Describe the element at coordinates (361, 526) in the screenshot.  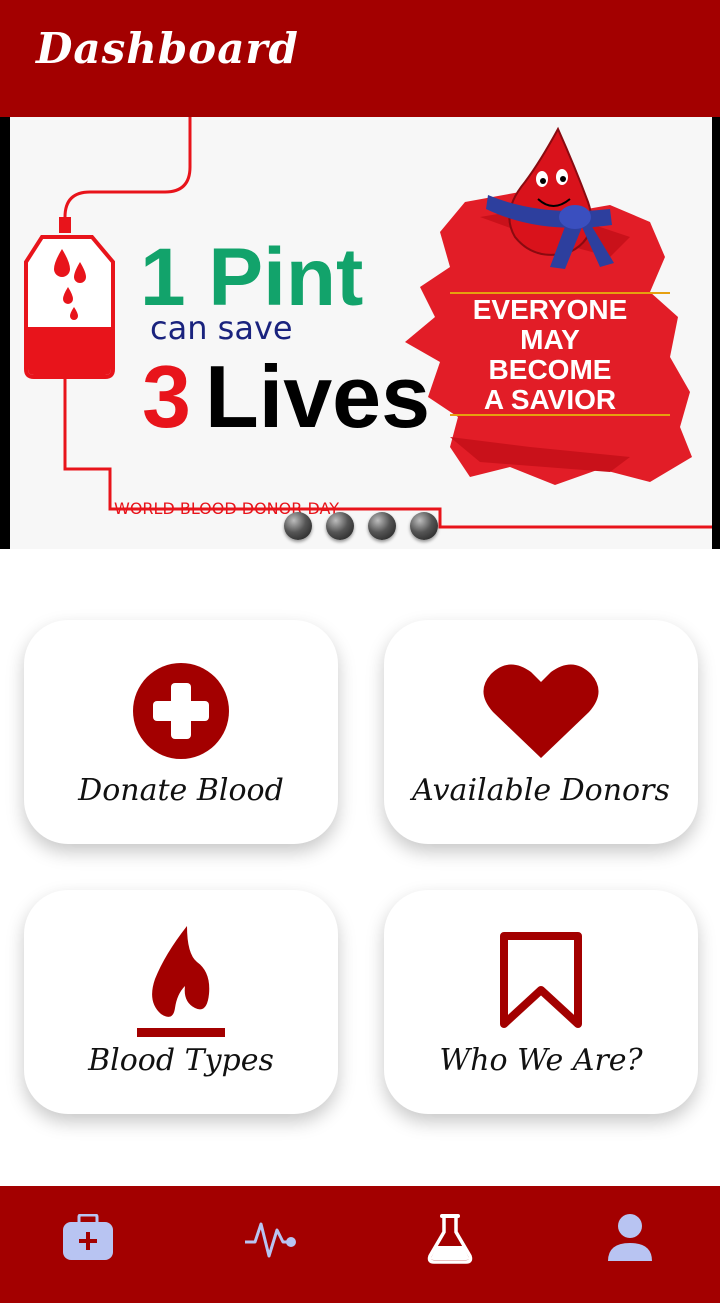
I see `carousel-indicators` at that location.